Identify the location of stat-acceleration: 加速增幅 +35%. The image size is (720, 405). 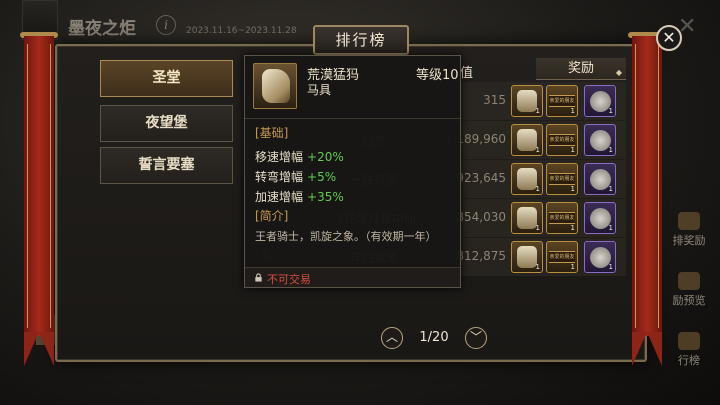
(299, 197).